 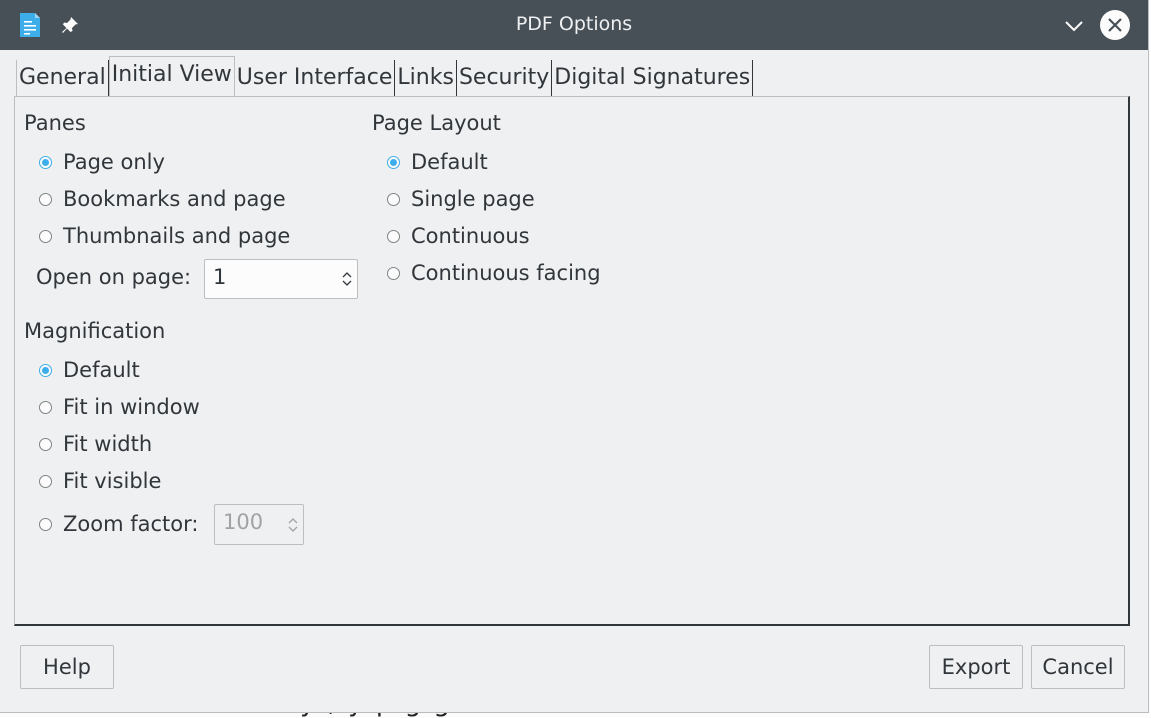 I want to click on radio-label: Zoom factor:, so click(x=131, y=524).